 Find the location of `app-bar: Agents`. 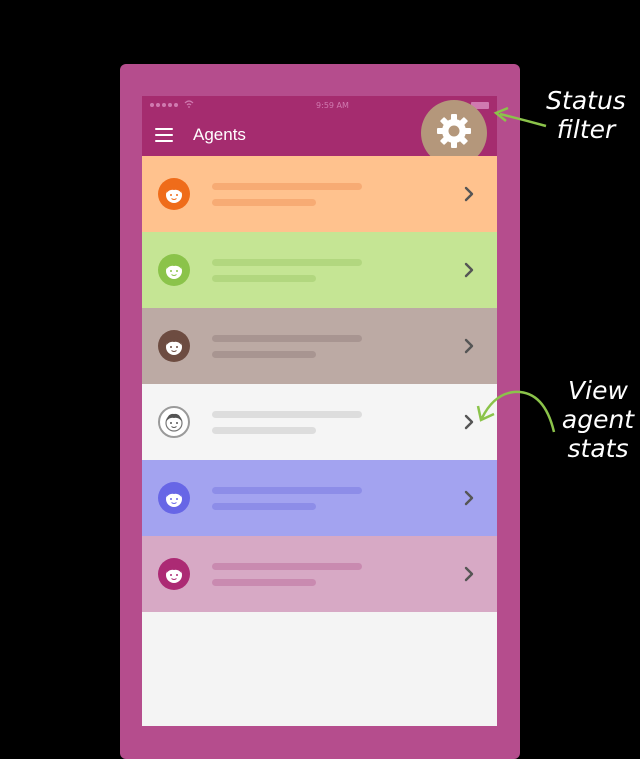

app-bar: Agents is located at coordinates (319, 133).